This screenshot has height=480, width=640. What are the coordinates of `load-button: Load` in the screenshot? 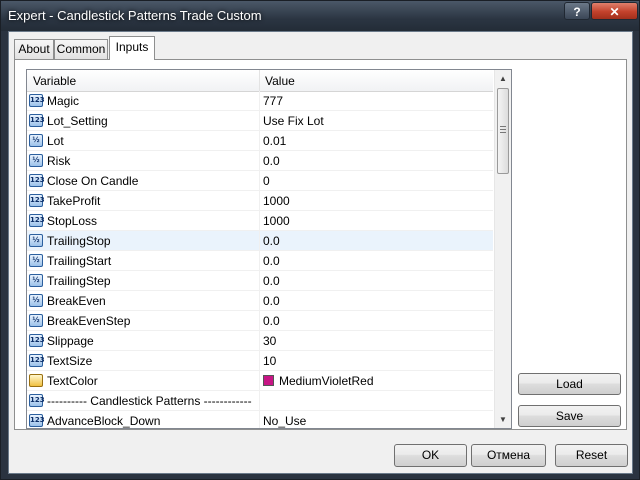 It's located at (569, 384).